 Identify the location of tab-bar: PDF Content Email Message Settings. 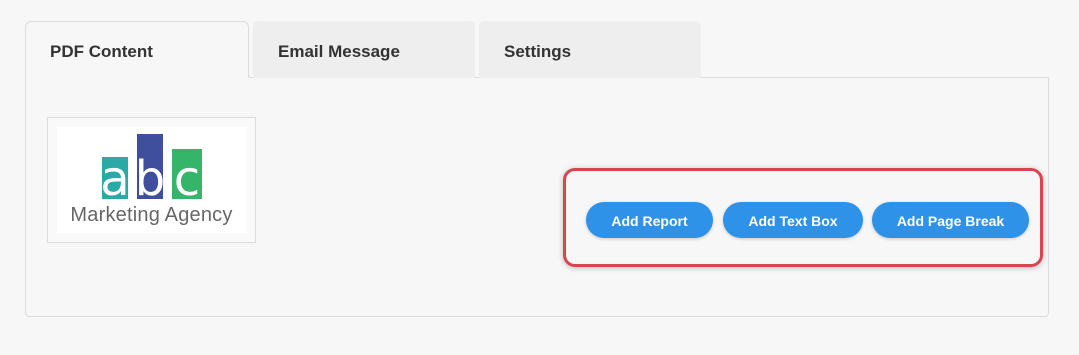
(363, 49).